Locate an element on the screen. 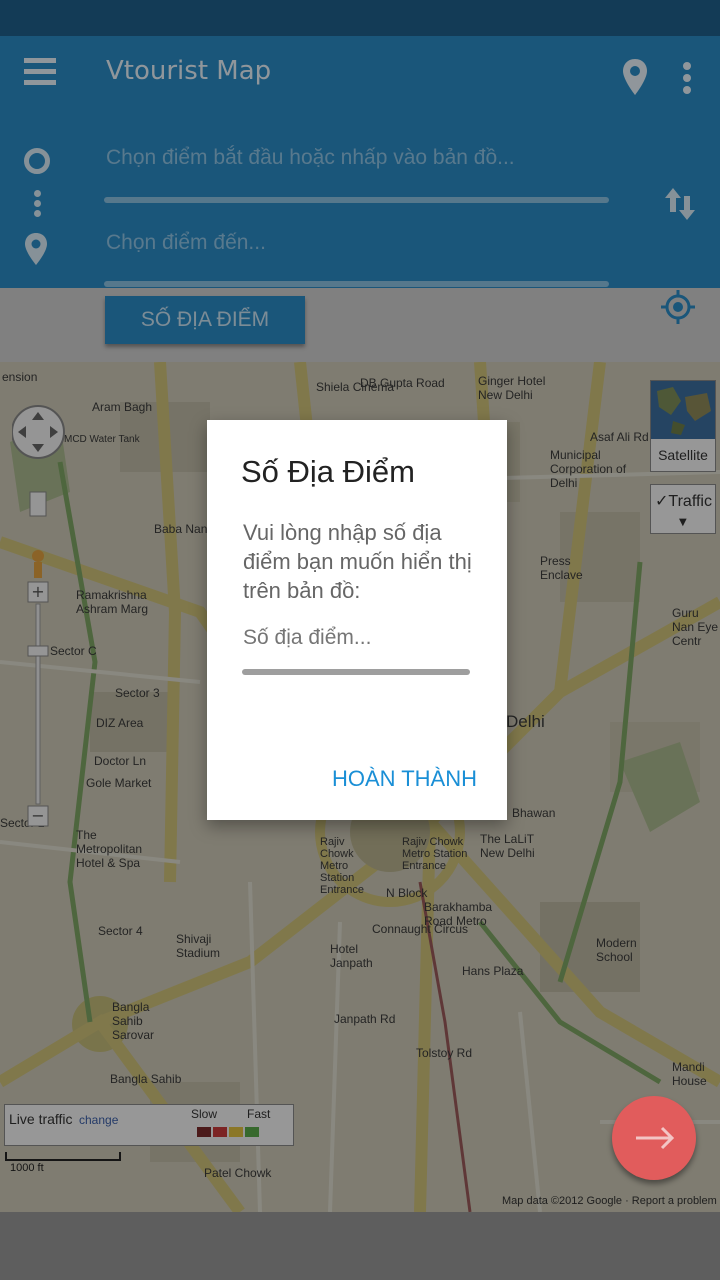 The height and width of the screenshot is (1280, 720). dialog-title: Số Địa Điểm is located at coordinates (328, 471).